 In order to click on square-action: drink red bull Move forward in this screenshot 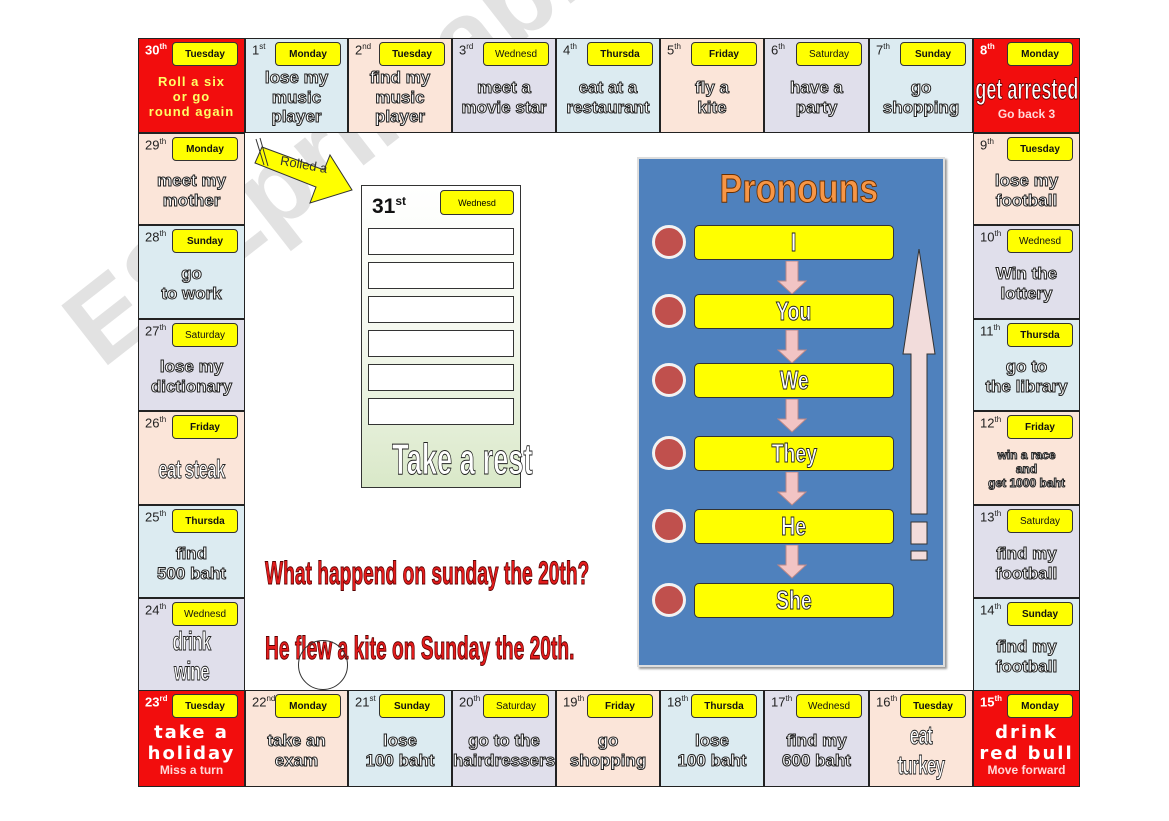, I will do `click(1026, 750)`.